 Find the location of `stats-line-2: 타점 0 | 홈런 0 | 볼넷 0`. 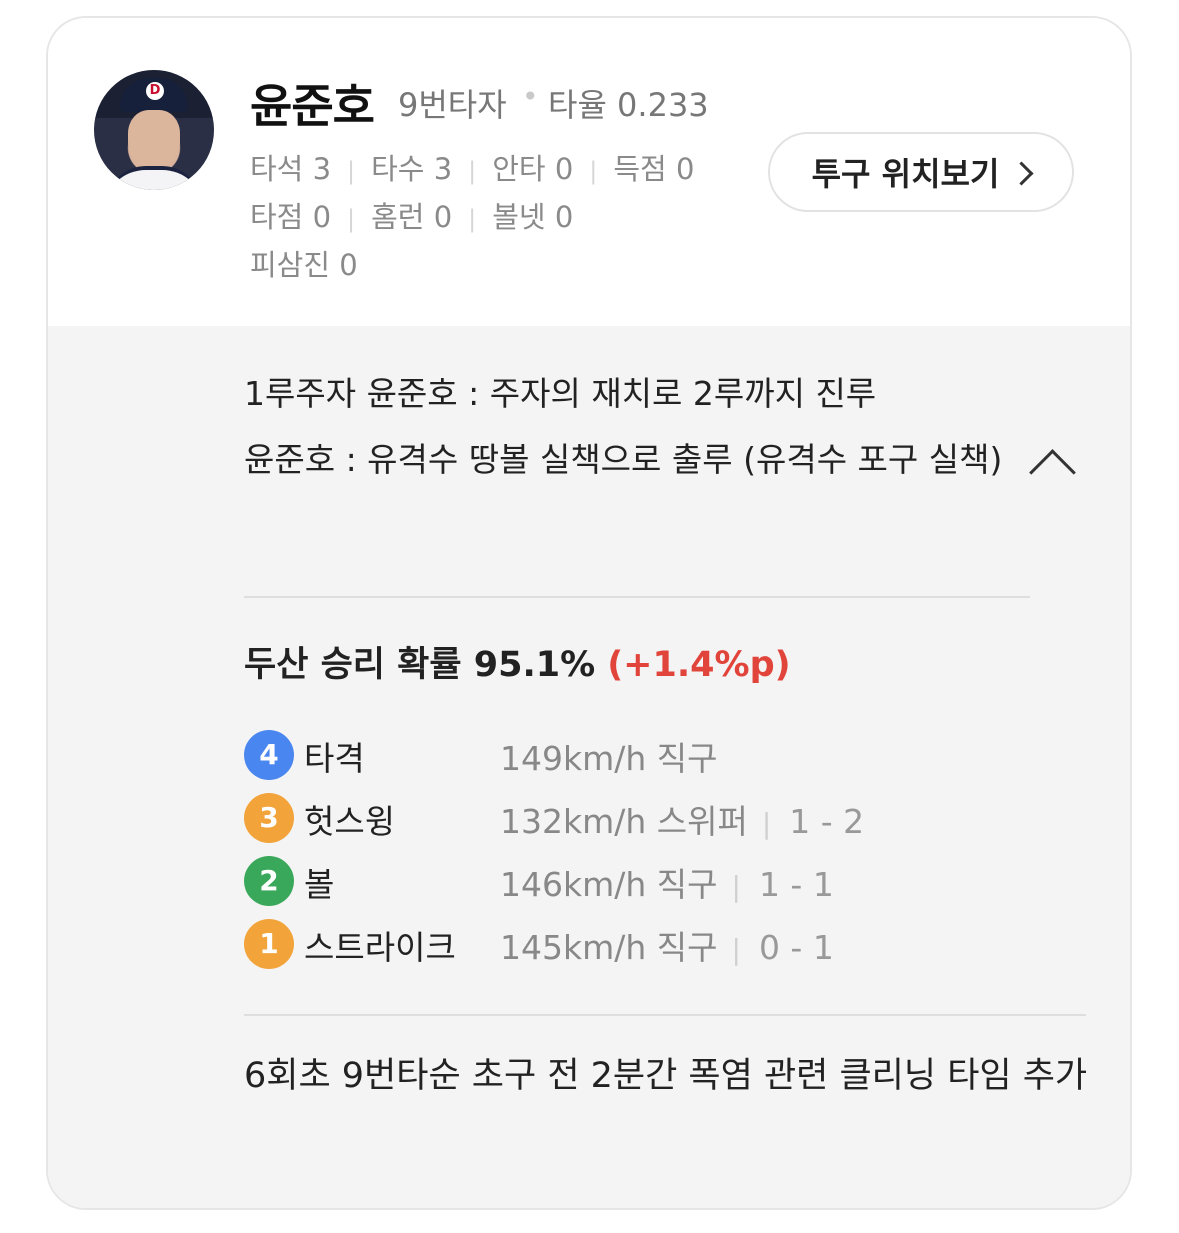

stats-line-2: 타점 0 | 홈런 0 | 볼넷 0 is located at coordinates (412, 217).